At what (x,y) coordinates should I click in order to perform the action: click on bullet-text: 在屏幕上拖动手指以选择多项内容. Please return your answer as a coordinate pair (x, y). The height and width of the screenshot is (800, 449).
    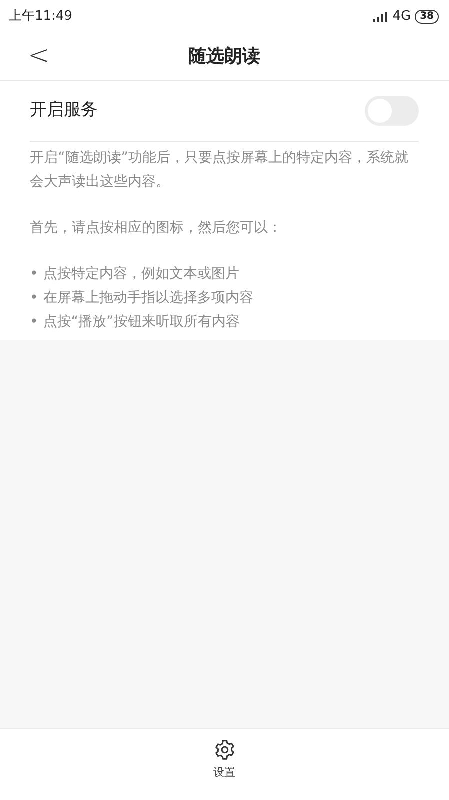
    Looking at the image, I should click on (148, 298).